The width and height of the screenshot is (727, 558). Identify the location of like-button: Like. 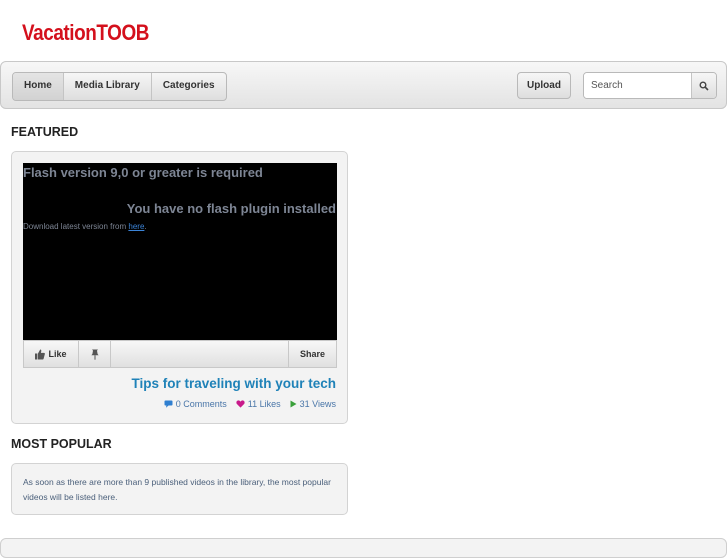
(51, 354).